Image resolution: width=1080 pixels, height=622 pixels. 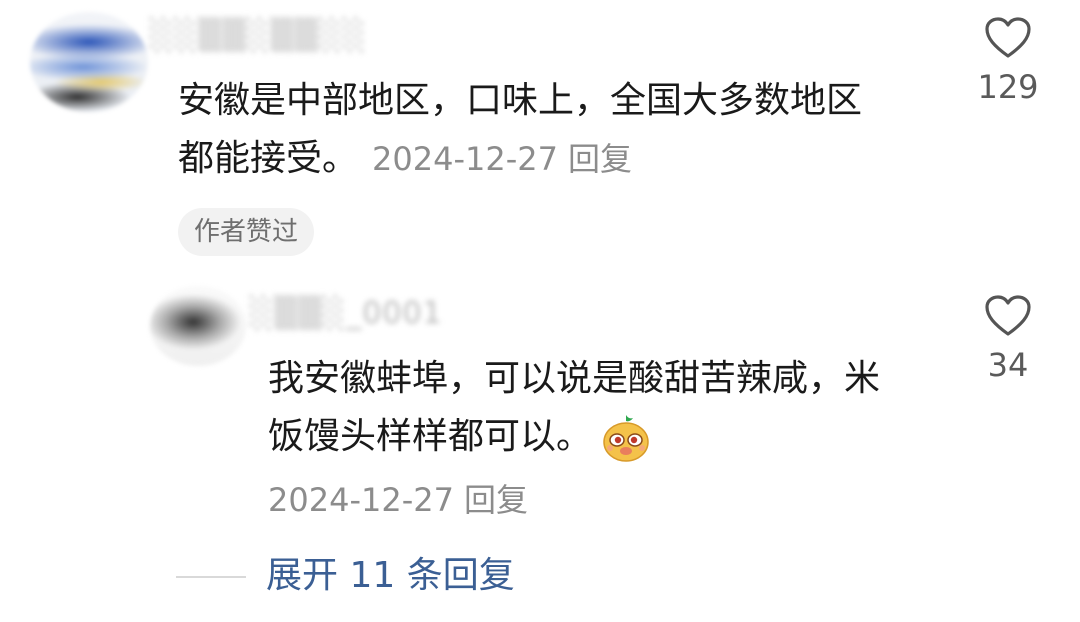 I want to click on reply-reply-button: 回复, so click(x=496, y=500).